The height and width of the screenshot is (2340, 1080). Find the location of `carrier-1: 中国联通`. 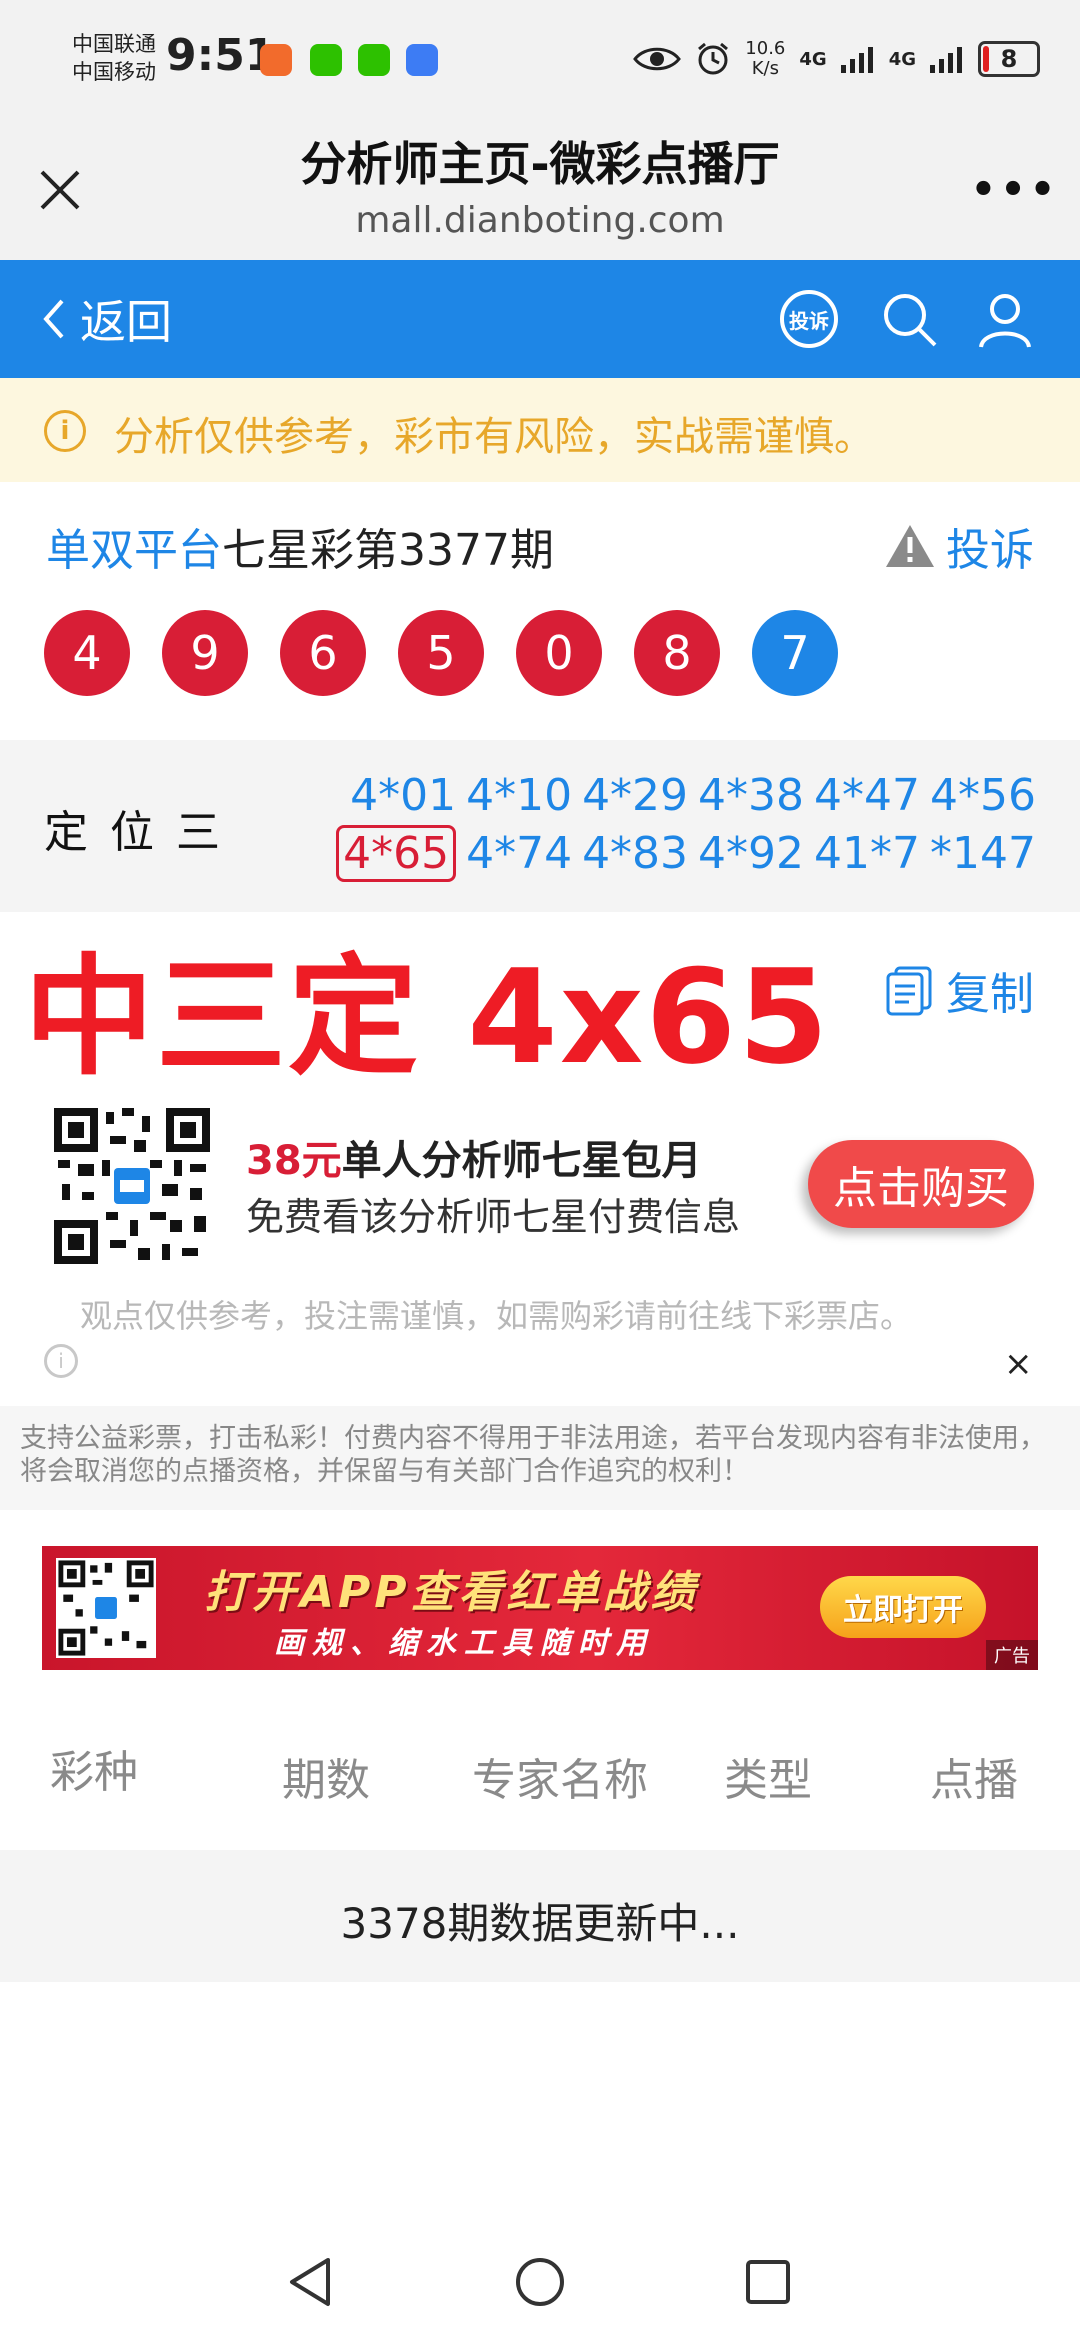

carrier-1: 中国联通 is located at coordinates (114, 44).